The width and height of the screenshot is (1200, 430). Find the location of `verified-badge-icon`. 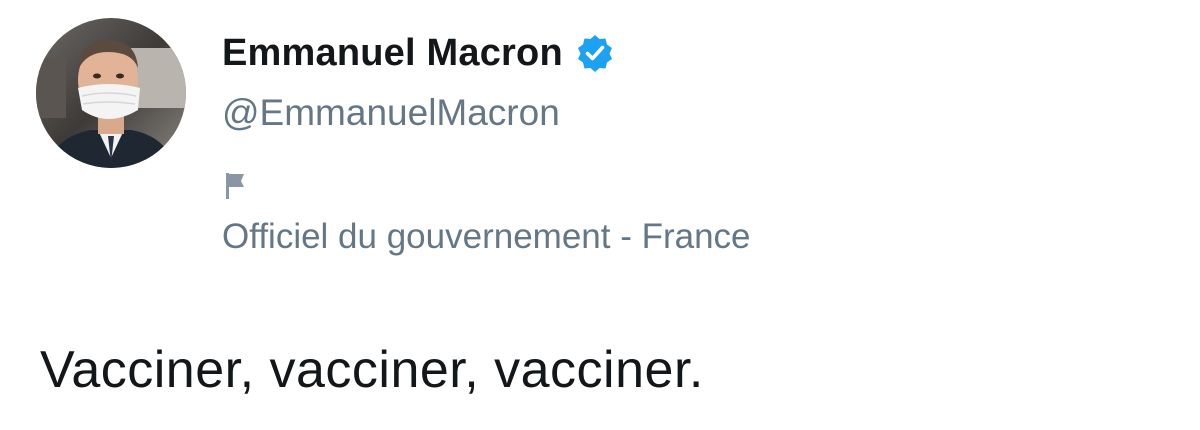

verified-badge-icon is located at coordinates (595, 53).